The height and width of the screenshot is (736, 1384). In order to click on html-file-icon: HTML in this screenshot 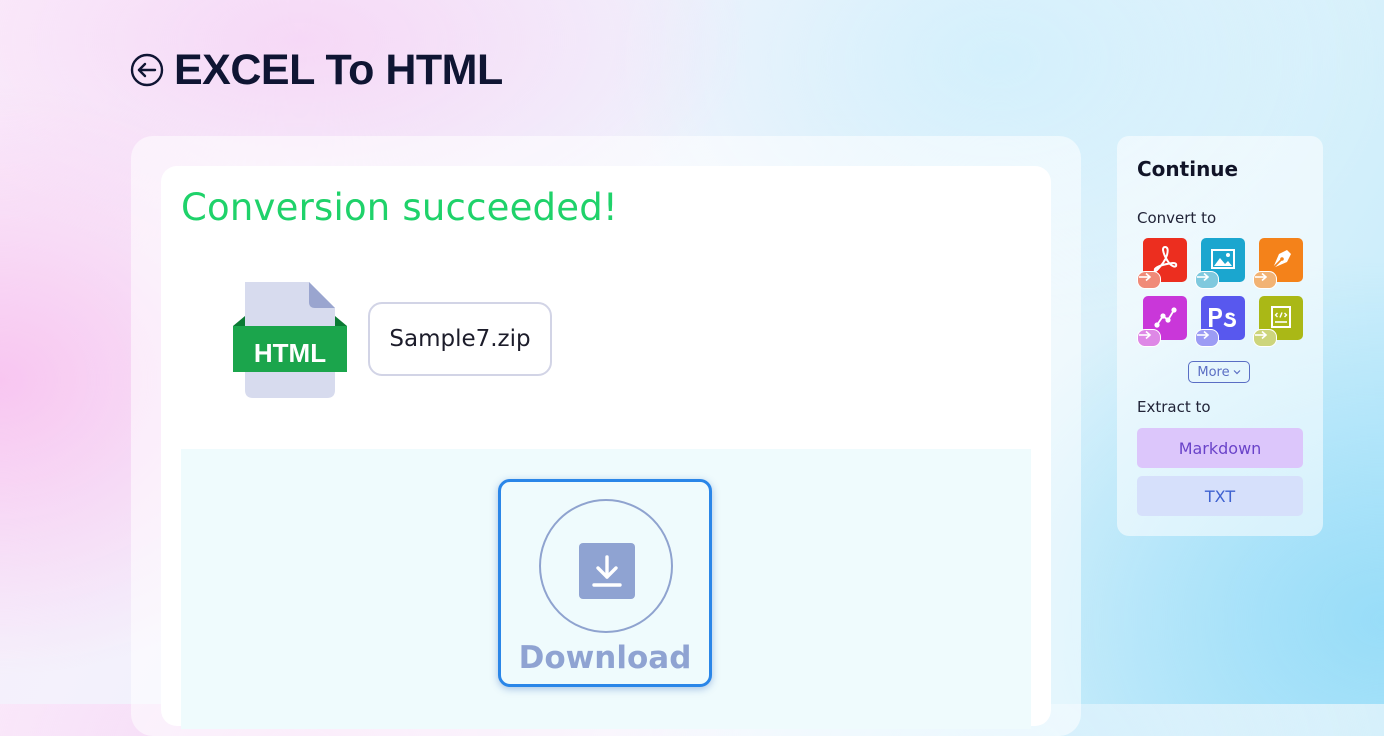, I will do `click(290, 341)`.